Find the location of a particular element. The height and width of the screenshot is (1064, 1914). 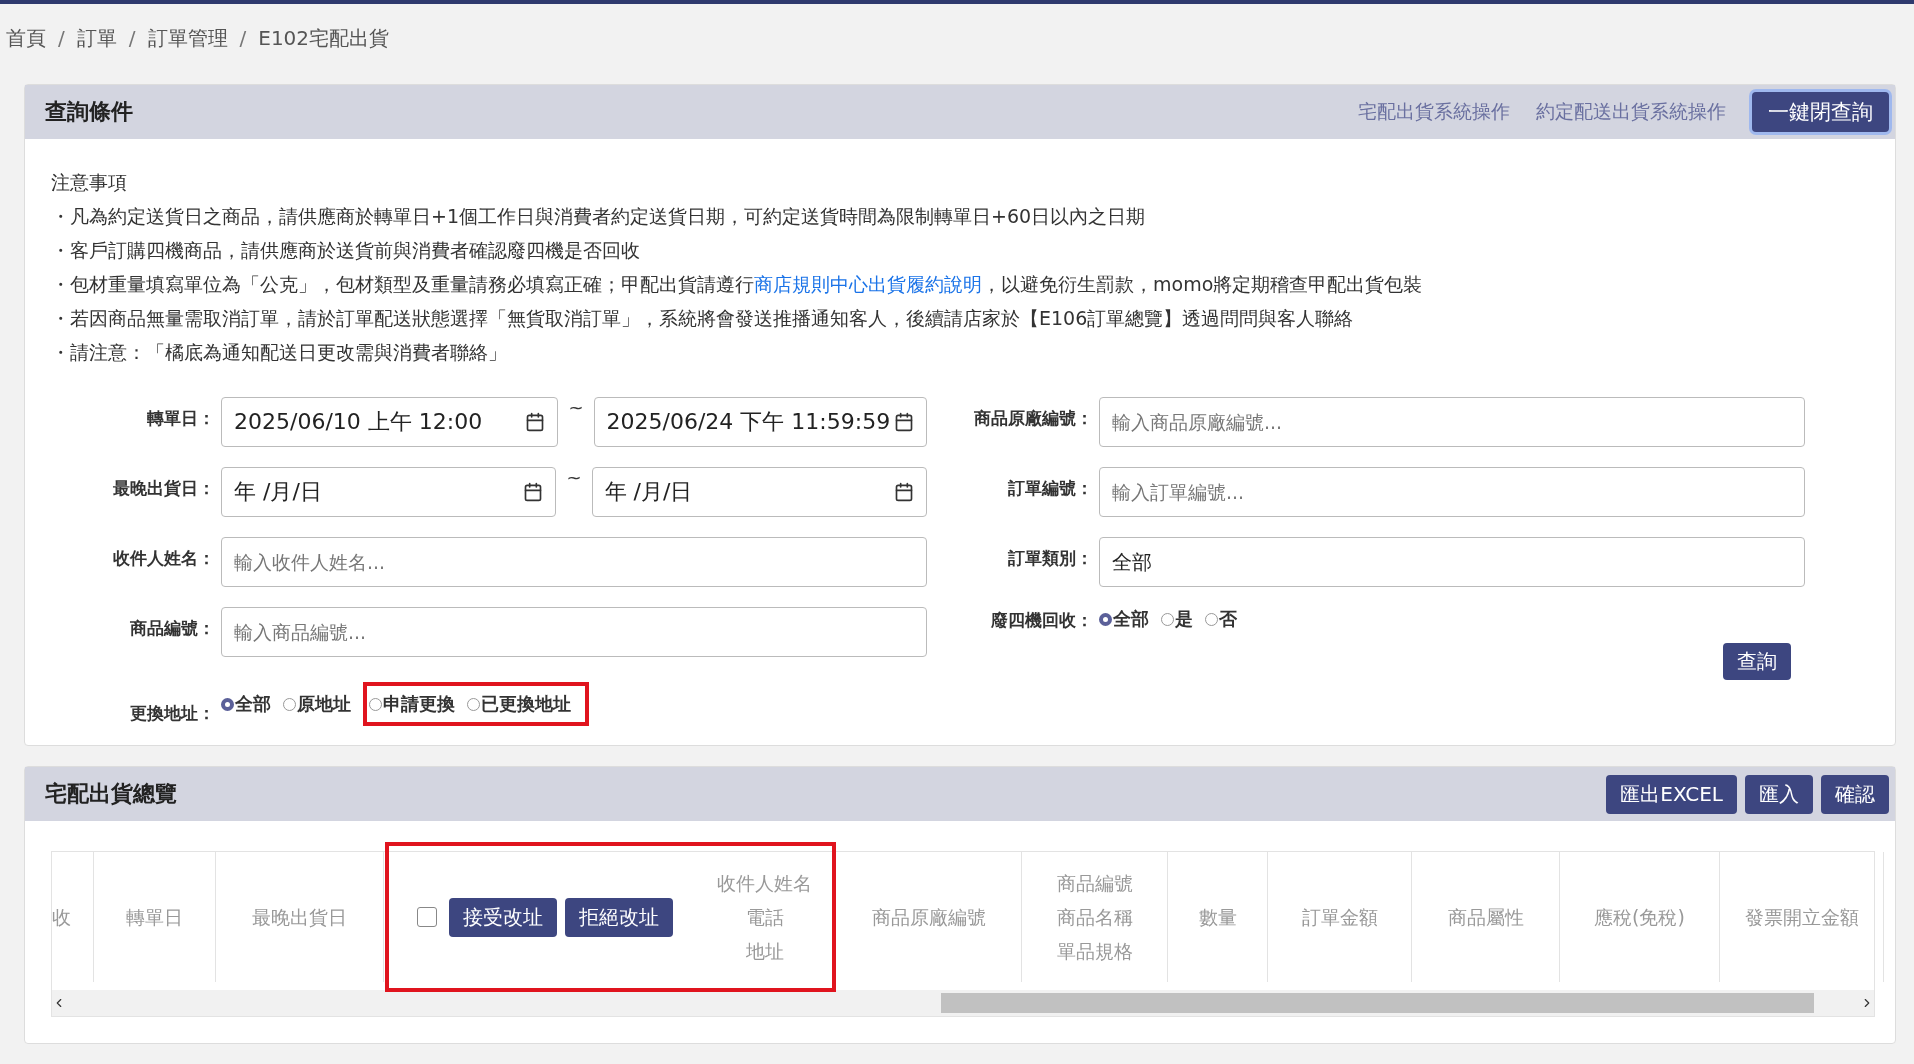

column-header: 數量 is located at coordinates (1217, 917).